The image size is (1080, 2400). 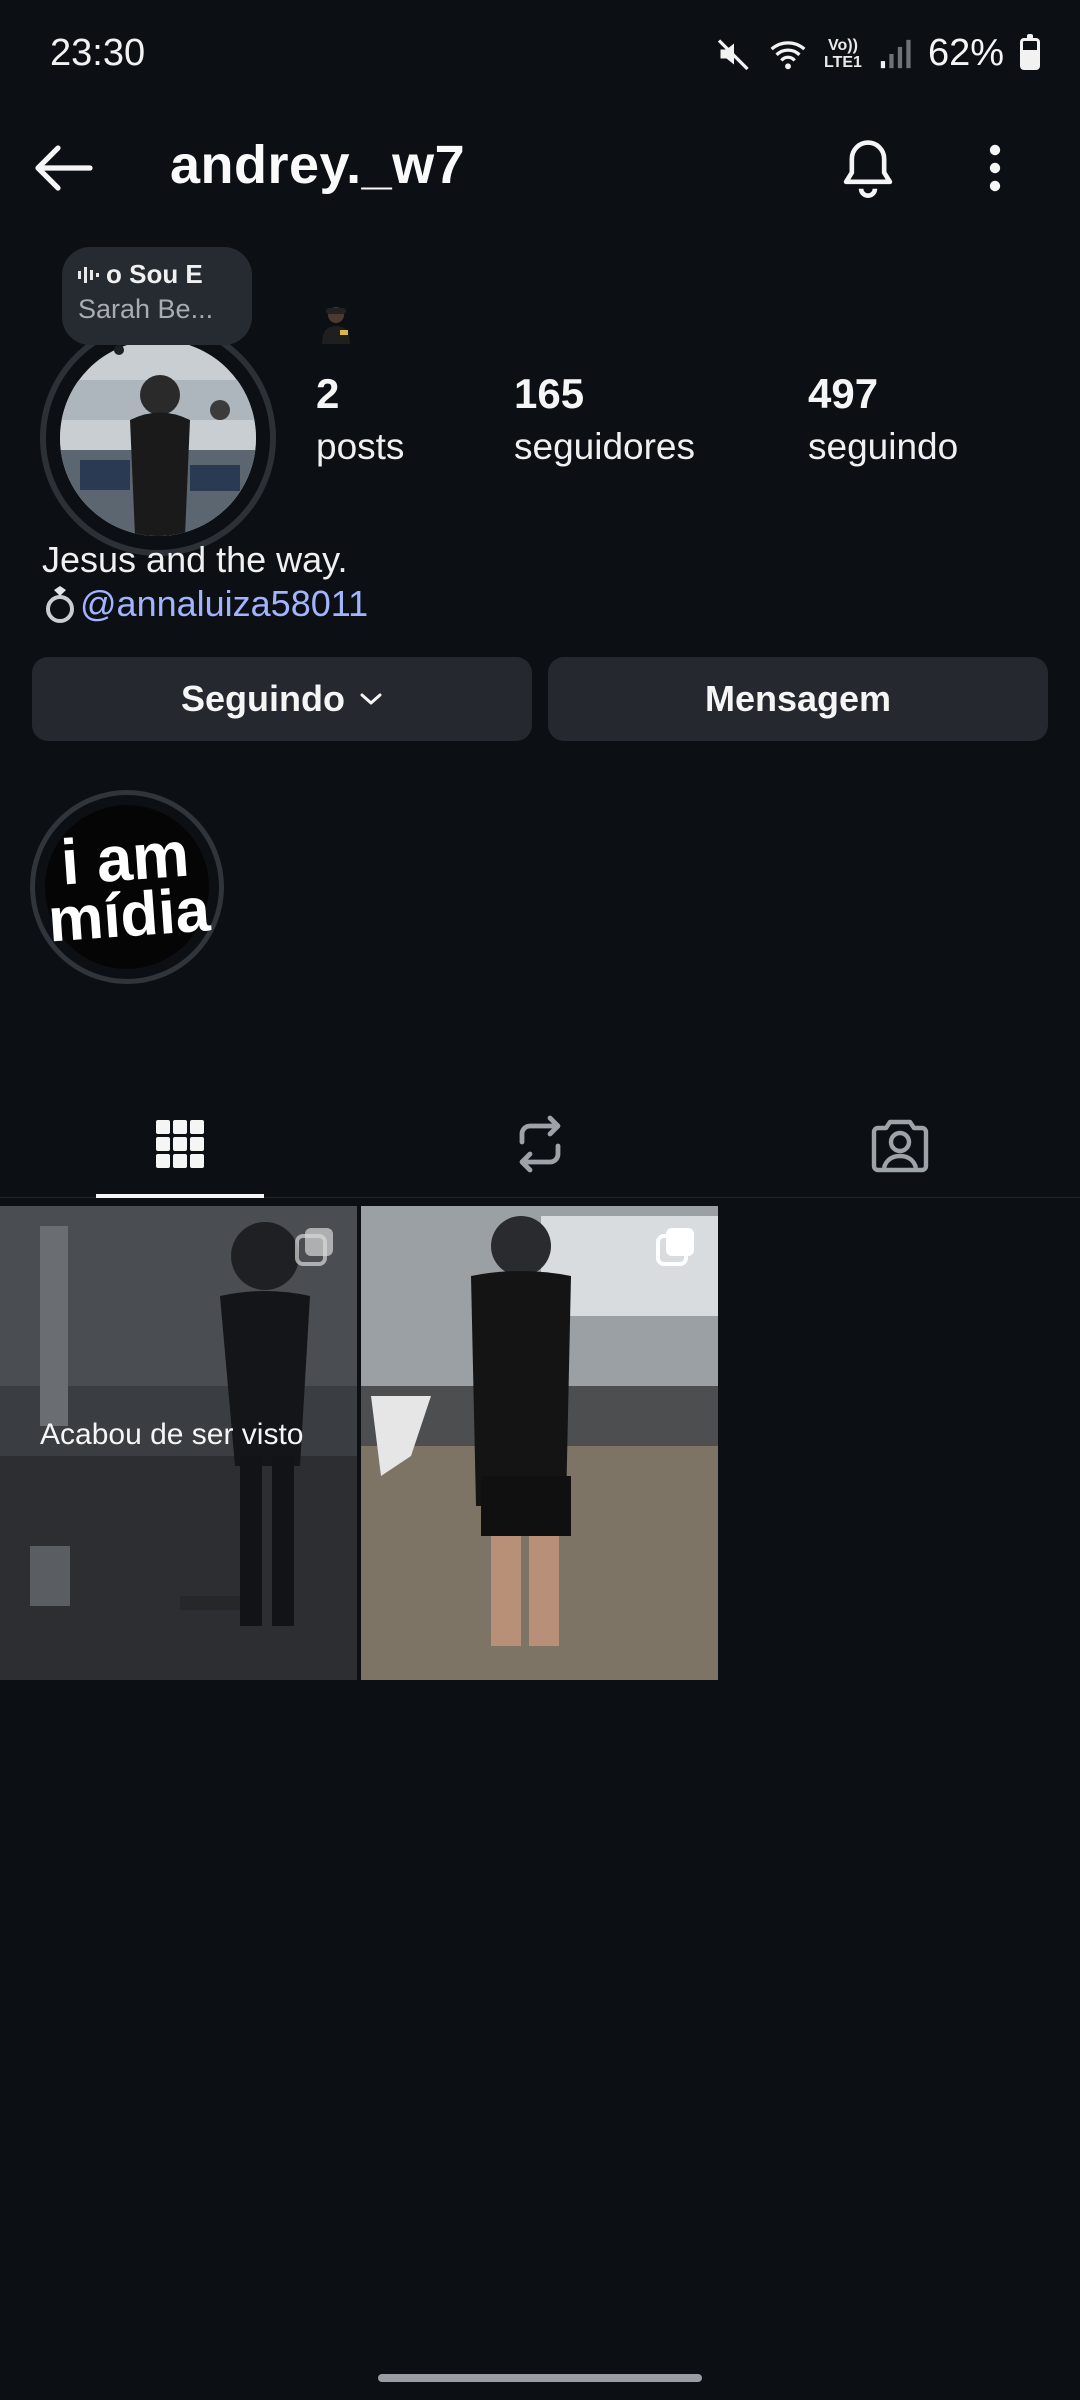 What do you see at coordinates (224, 604) in the screenshot?
I see `bio-mention-link: @annaluiza58011` at bounding box center [224, 604].